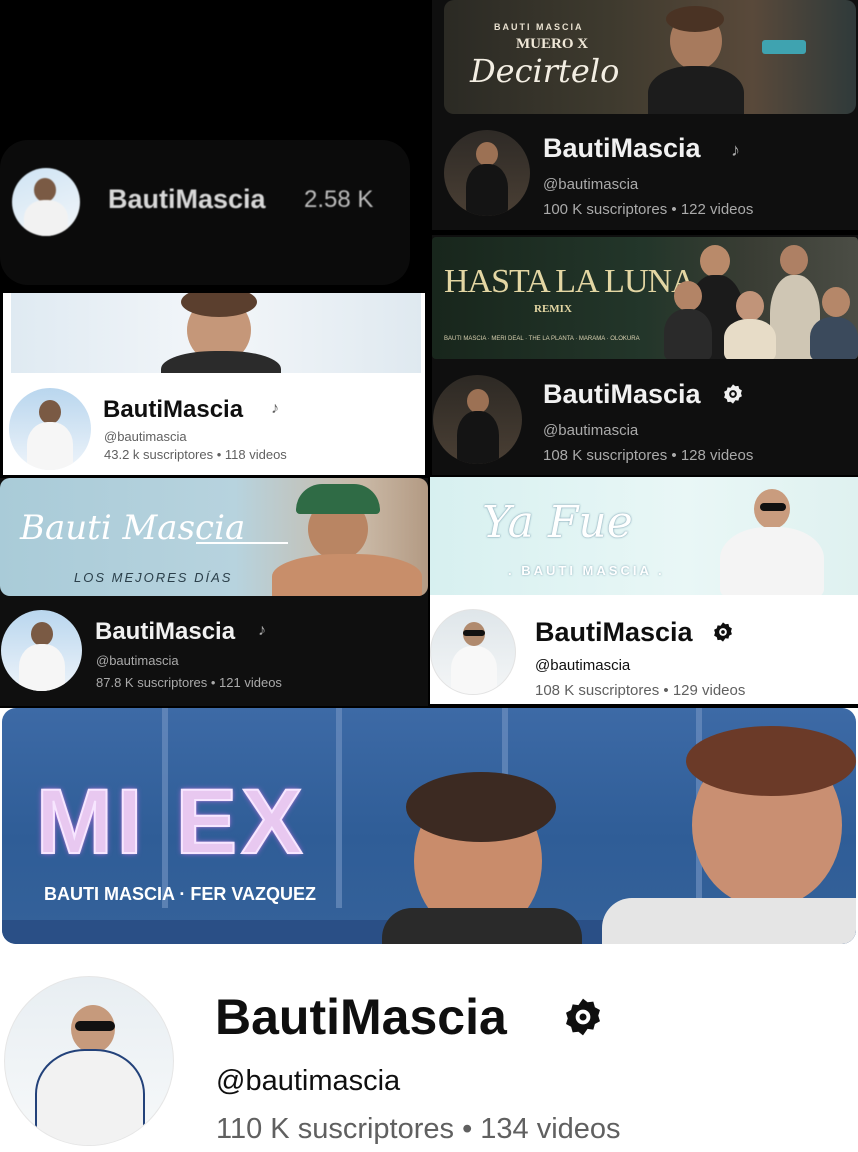  What do you see at coordinates (552, 44) in the screenshot?
I see `banner-title-top: MUERO X` at bounding box center [552, 44].